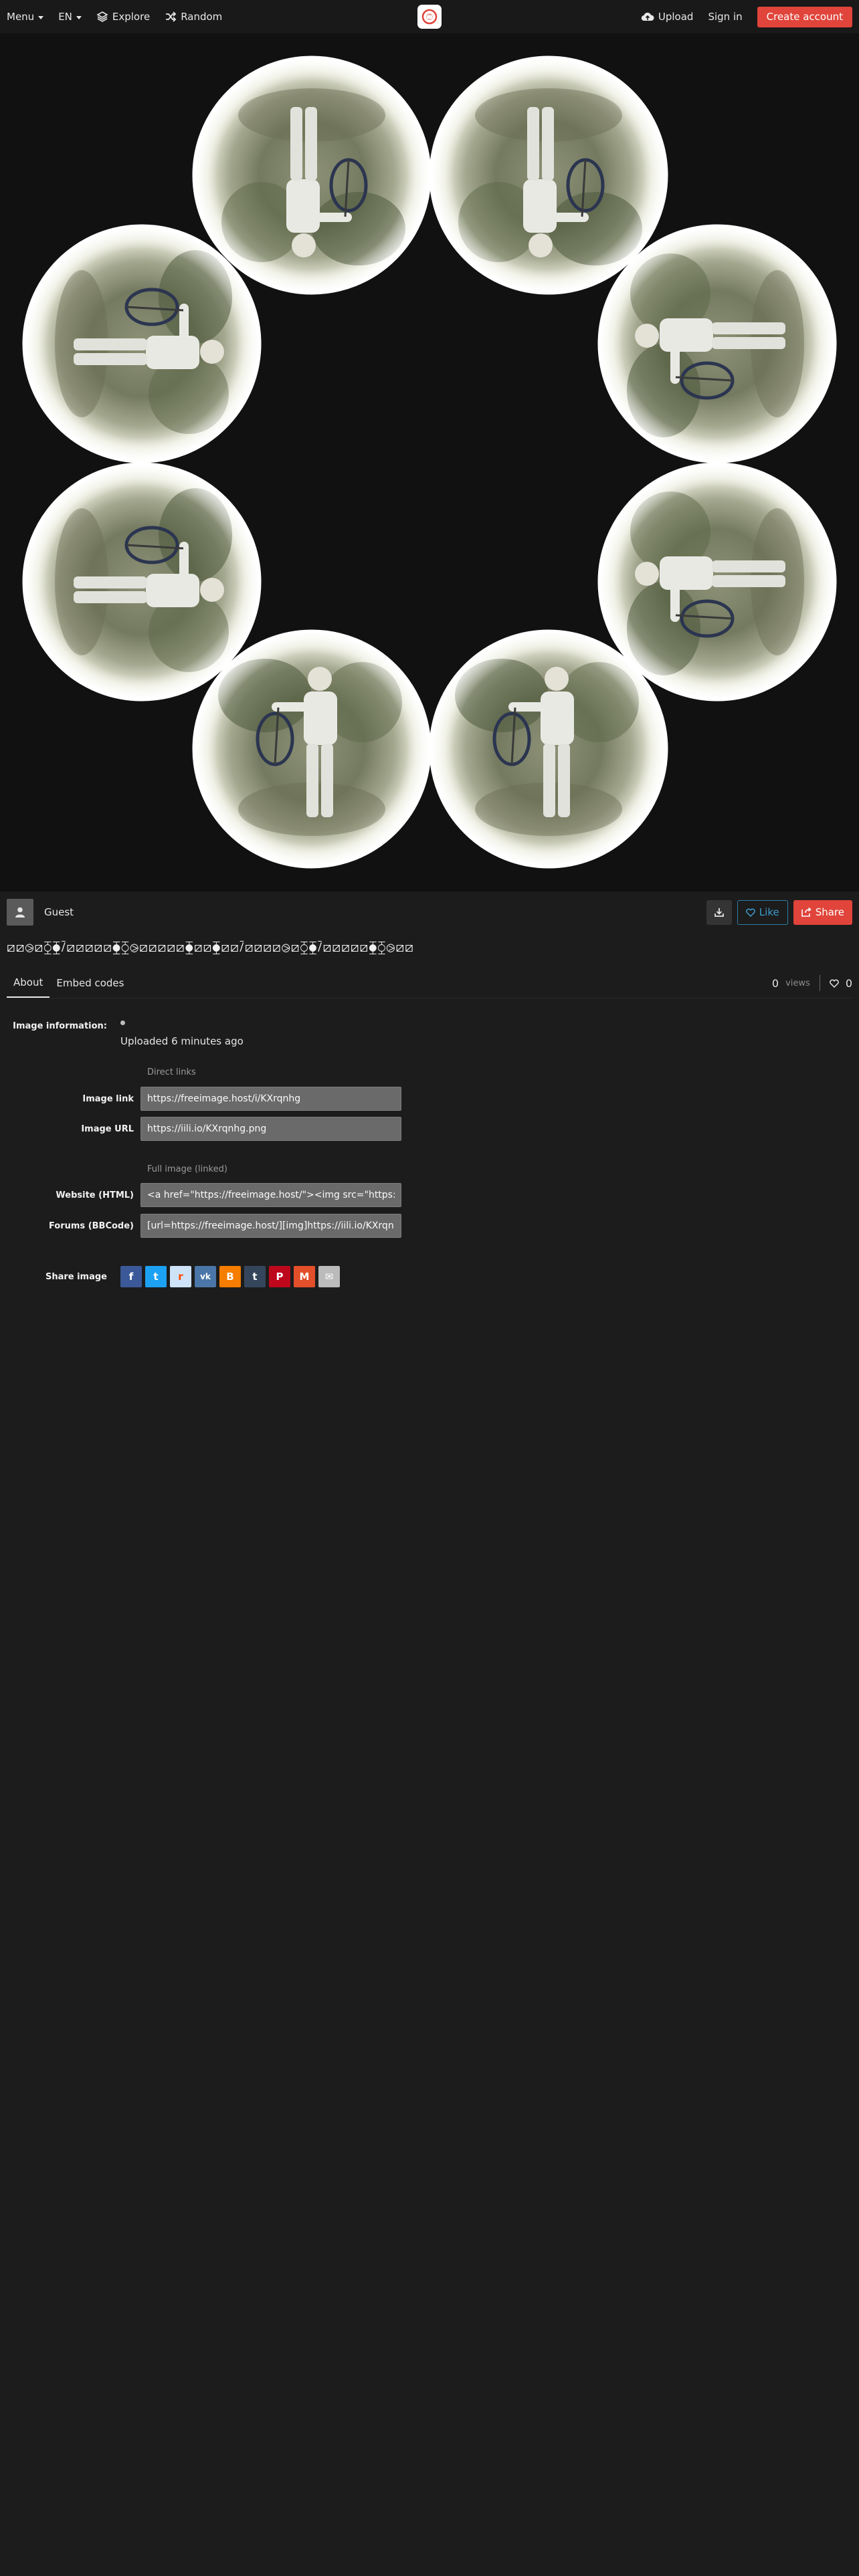 Image resolution: width=859 pixels, height=2576 pixels. Describe the element at coordinates (747, 16) in the screenshot. I see `top-bar-right: Upload Sign in Create account` at that location.